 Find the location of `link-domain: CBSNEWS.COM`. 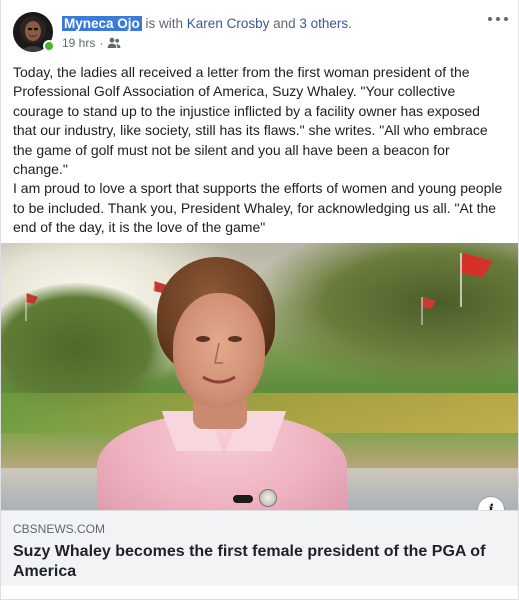

link-domain: CBSNEWS.COM is located at coordinates (59, 529).